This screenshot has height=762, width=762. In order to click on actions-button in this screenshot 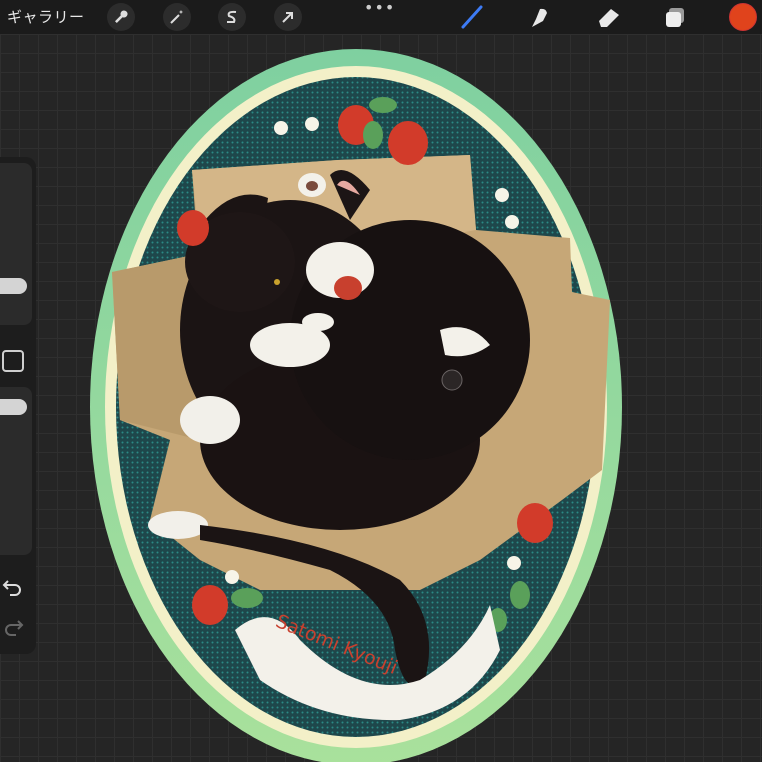, I will do `click(121, 17)`.